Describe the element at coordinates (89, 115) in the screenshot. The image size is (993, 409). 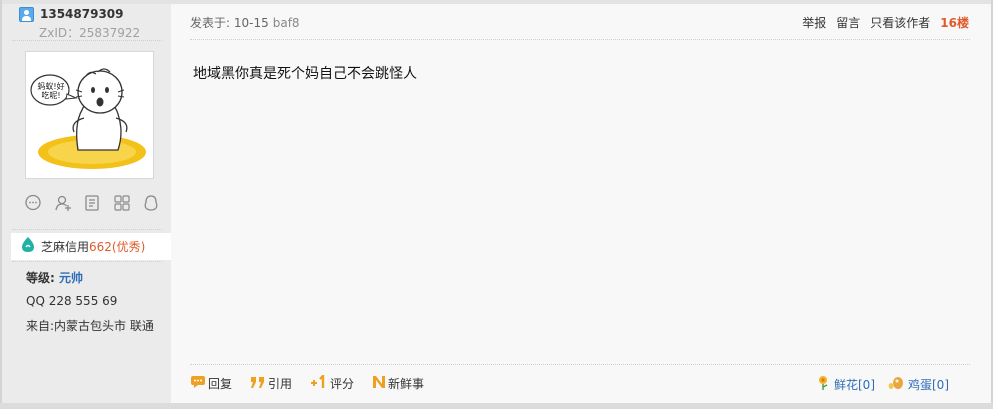
I see `avatar: 蚂蚁!好吃呢!` at that location.